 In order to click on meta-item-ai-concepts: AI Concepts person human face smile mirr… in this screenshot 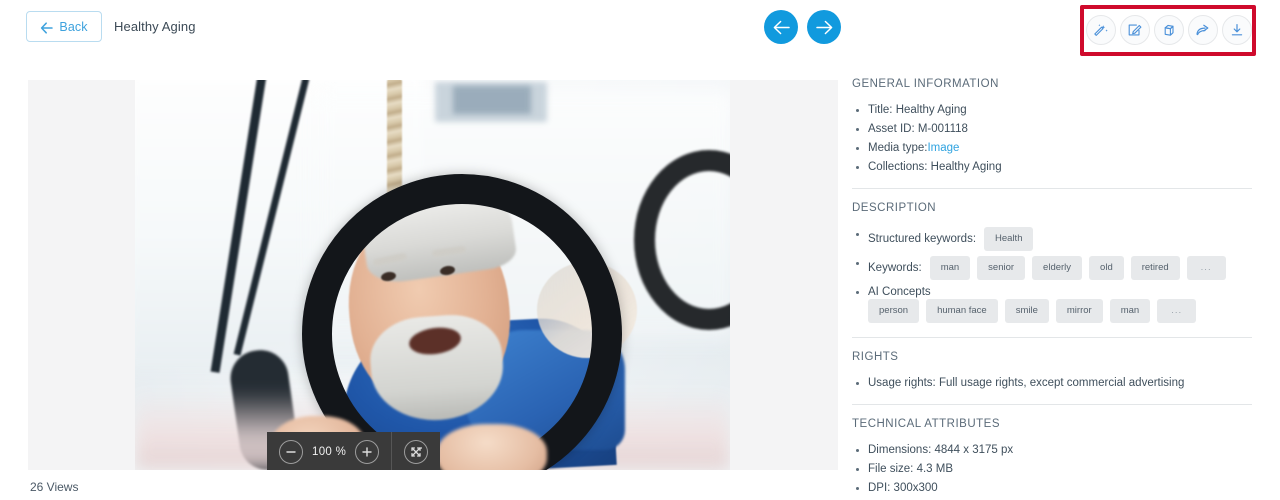, I will do `click(1052, 304)`.